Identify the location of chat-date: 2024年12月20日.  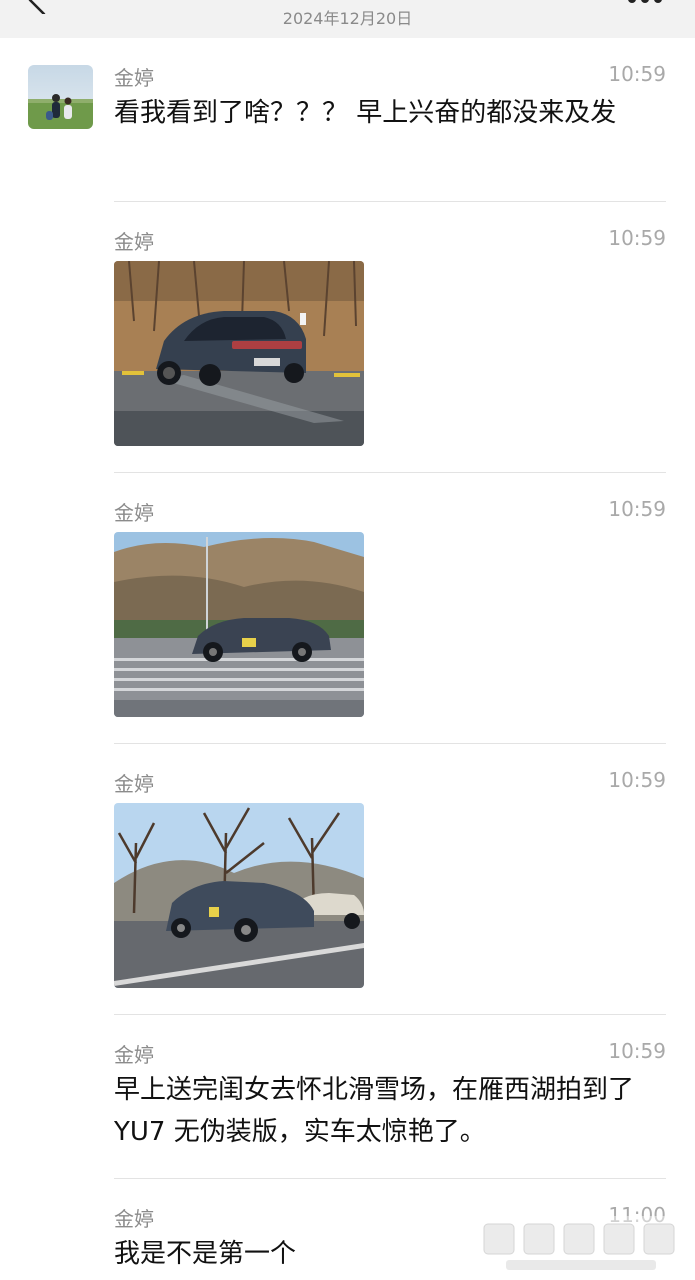
(347, 18).